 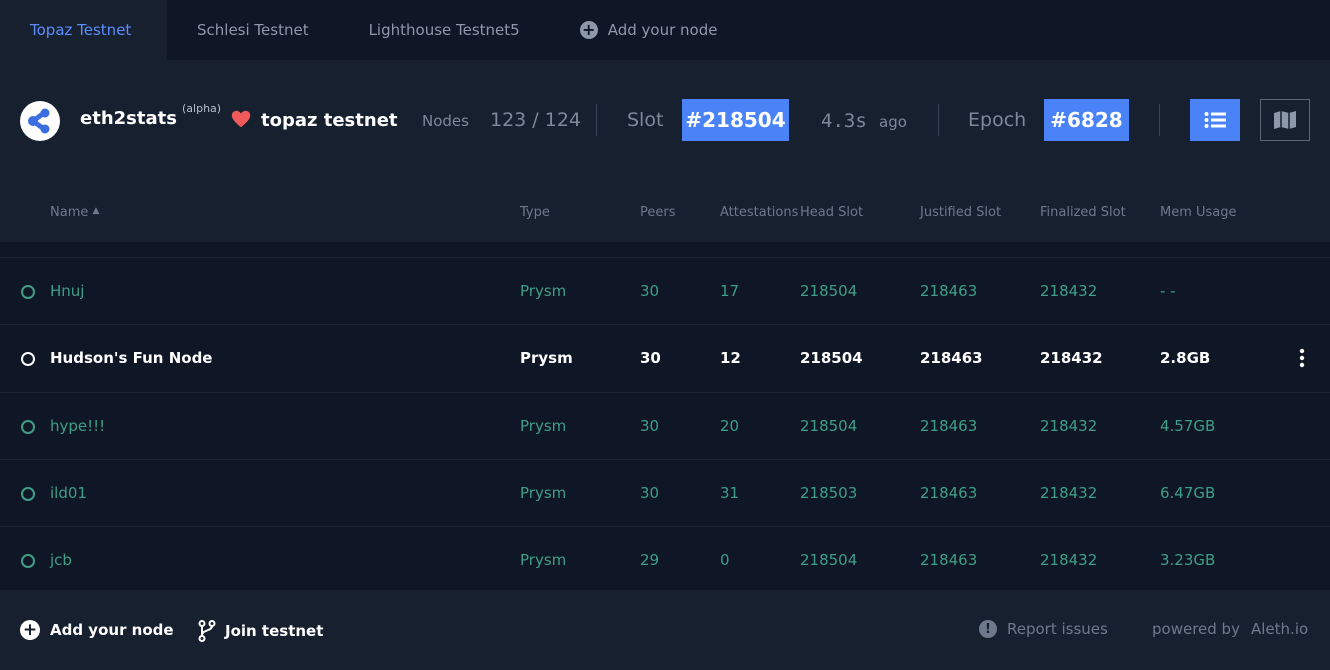 What do you see at coordinates (650, 560) in the screenshot?
I see `node-peers: 29` at bounding box center [650, 560].